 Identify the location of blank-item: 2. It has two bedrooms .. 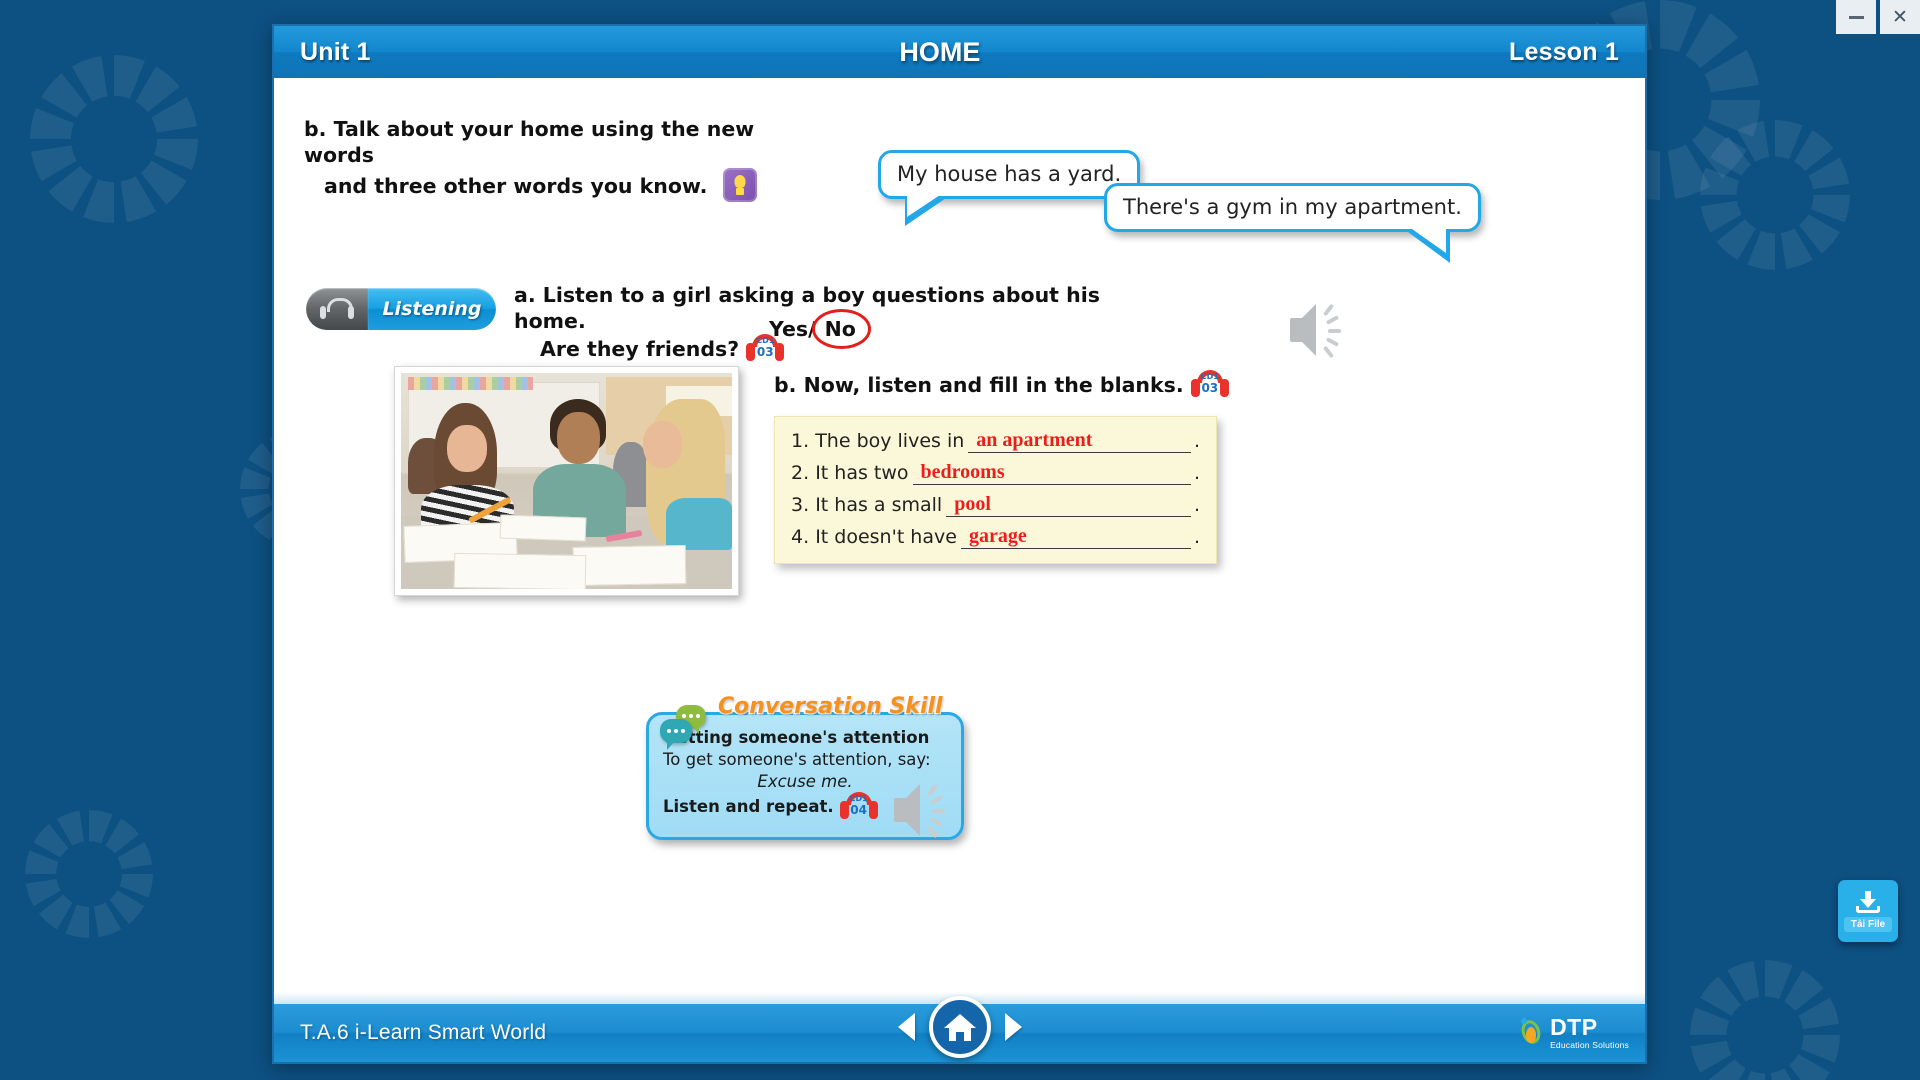
(995, 472).